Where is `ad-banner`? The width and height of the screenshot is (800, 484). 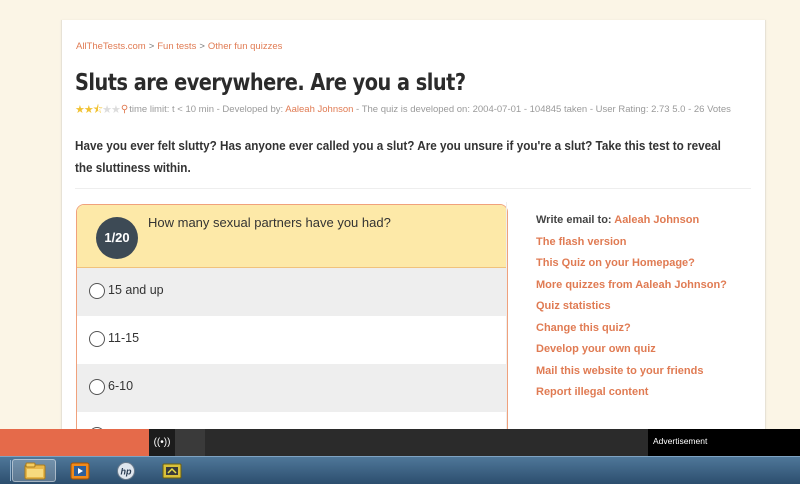
ad-banner is located at coordinates (74, 442).